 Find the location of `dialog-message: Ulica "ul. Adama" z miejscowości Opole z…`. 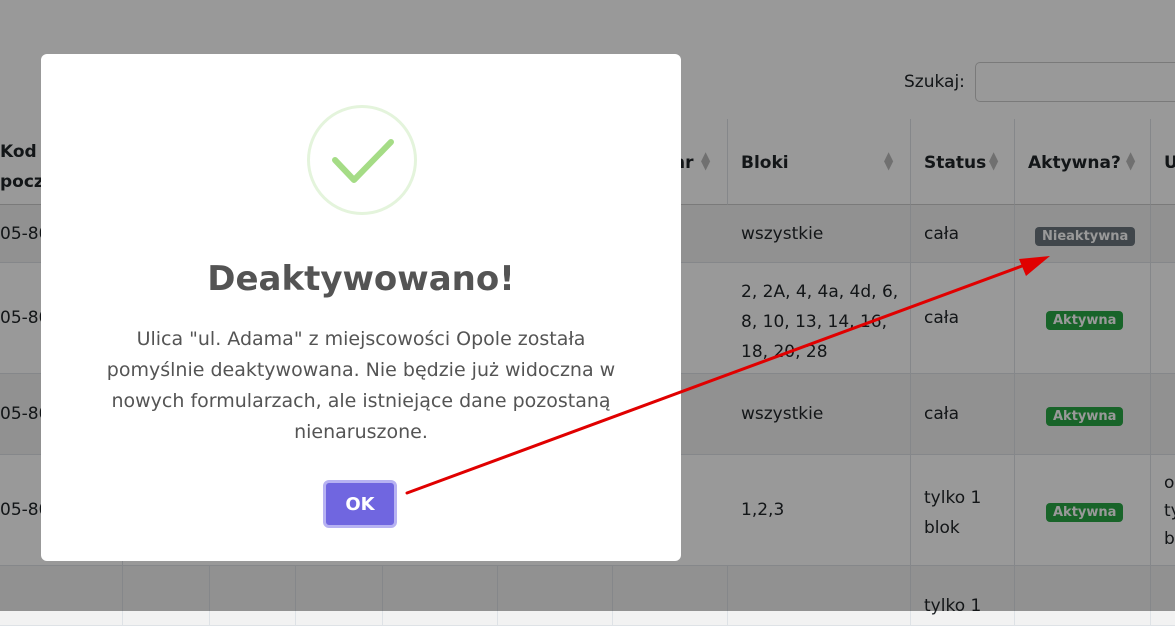

dialog-message: Ulica "ul. Adama" z miejscowości Opole z… is located at coordinates (361, 385).